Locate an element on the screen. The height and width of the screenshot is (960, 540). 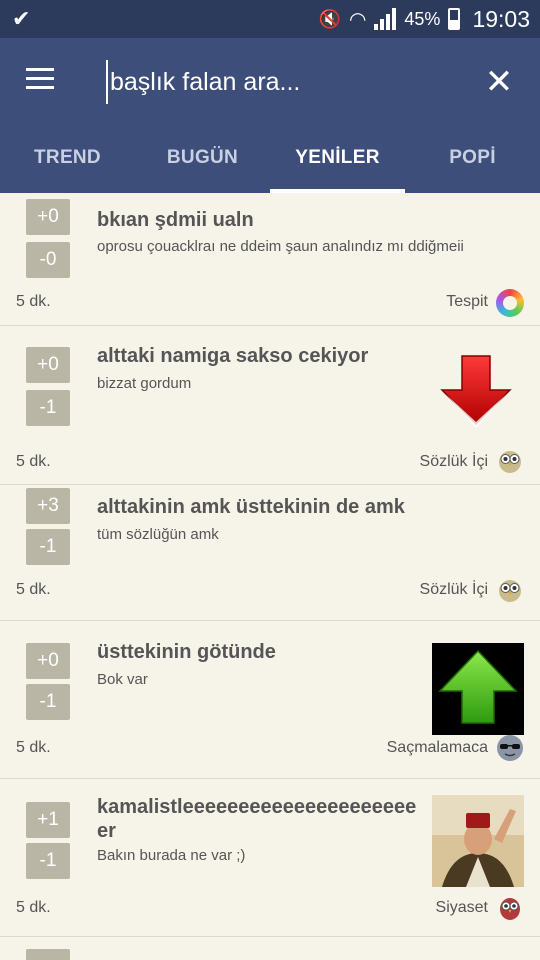
wifi-icon: ◠ is located at coordinates (357, 19).